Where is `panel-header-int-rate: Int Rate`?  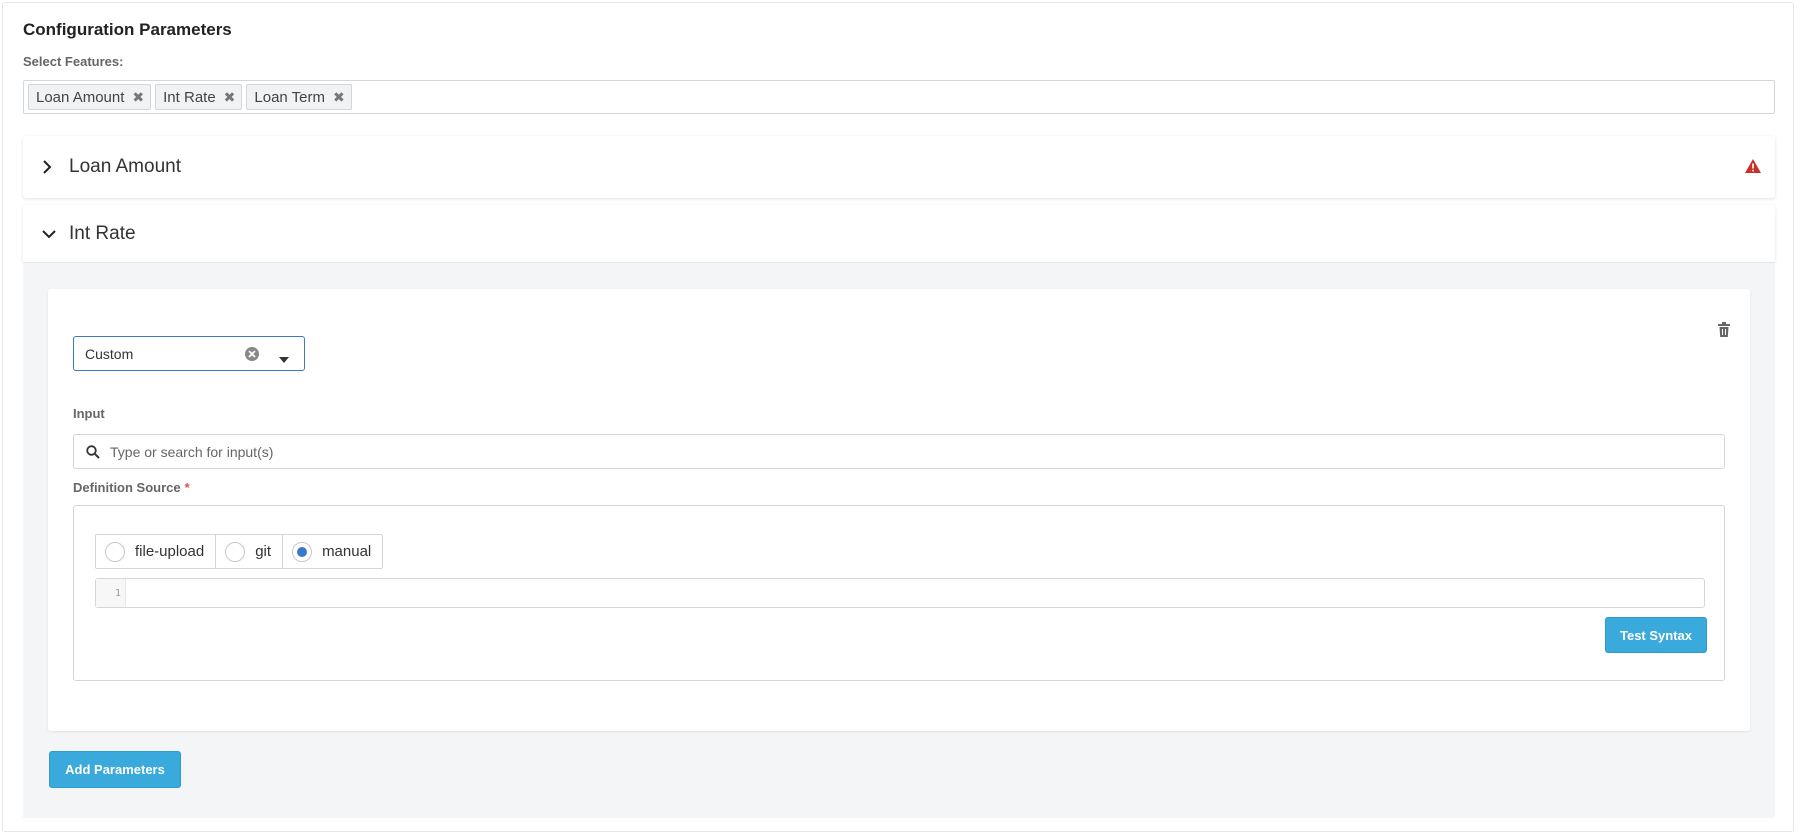
panel-header-int-rate: Int Rate is located at coordinates (899, 233).